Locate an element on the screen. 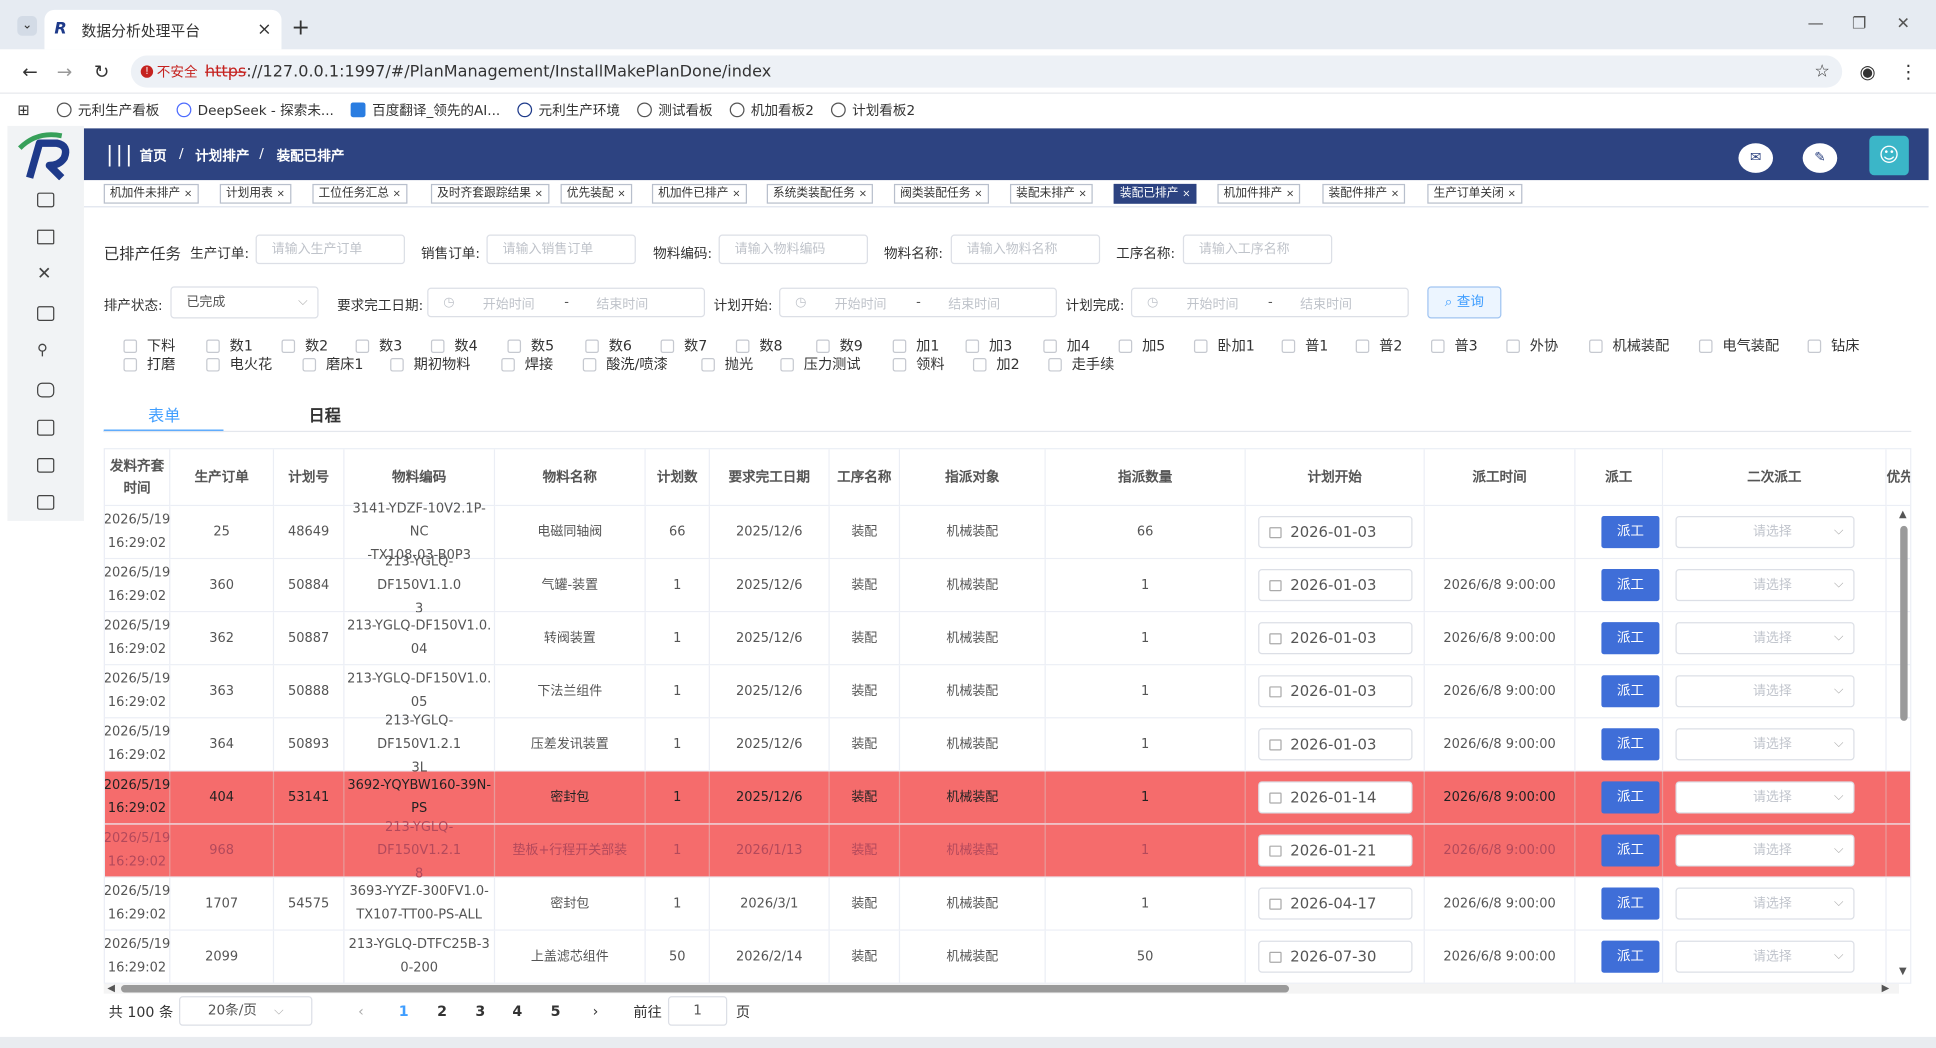  tab-search-icon: ⌄ is located at coordinates (27, 26).